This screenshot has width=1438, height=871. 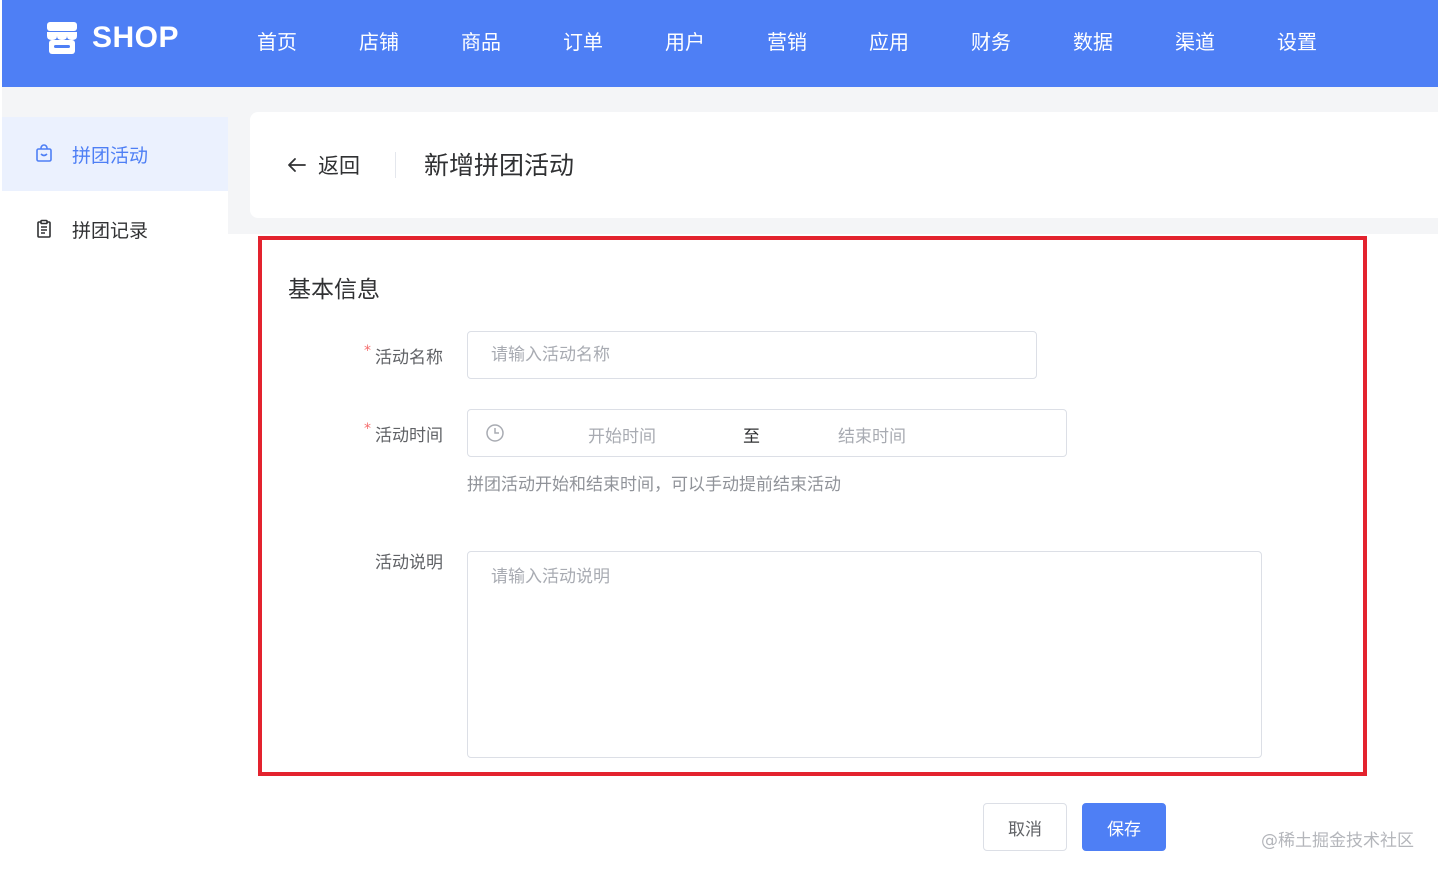 I want to click on nav-item-data: 数据, so click(x=1093, y=40).